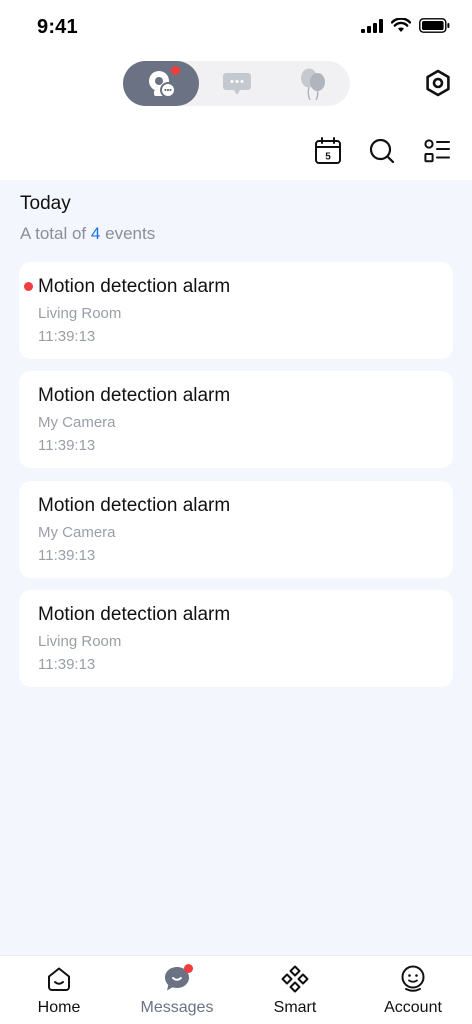 The width and height of the screenshot is (472, 1024). Describe the element at coordinates (130, 233) in the screenshot. I see `summary-suffix: events` at that location.